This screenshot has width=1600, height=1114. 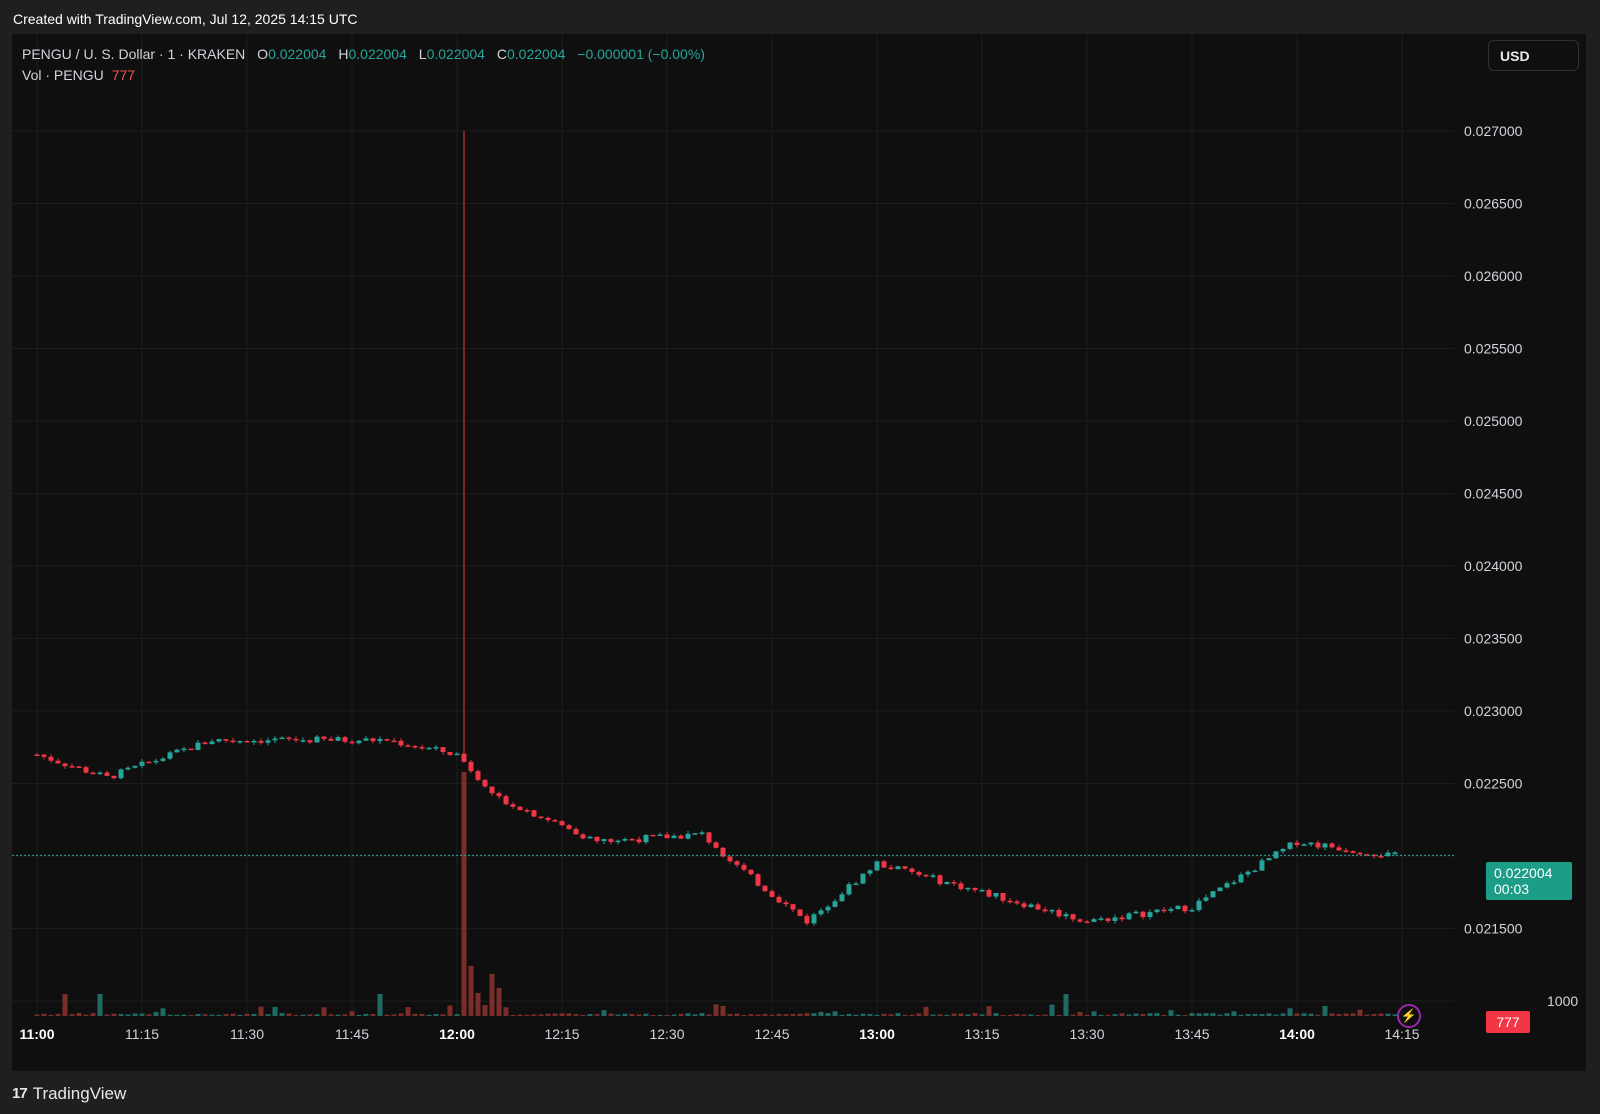 What do you see at coordinates (1493, 784) in the screenshot?
I see `price-tick-label: 0.022500` at bounding box center [1493, 784].